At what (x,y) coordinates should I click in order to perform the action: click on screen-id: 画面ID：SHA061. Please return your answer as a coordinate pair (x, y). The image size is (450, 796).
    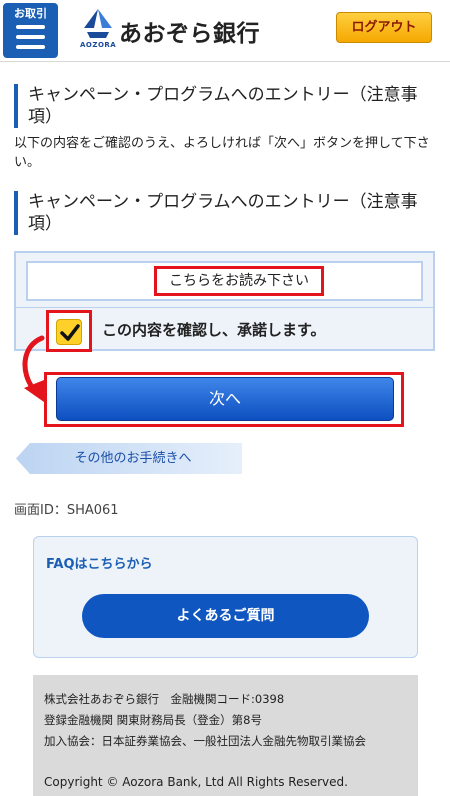
    Looking at the image, I should click on (66, 510).